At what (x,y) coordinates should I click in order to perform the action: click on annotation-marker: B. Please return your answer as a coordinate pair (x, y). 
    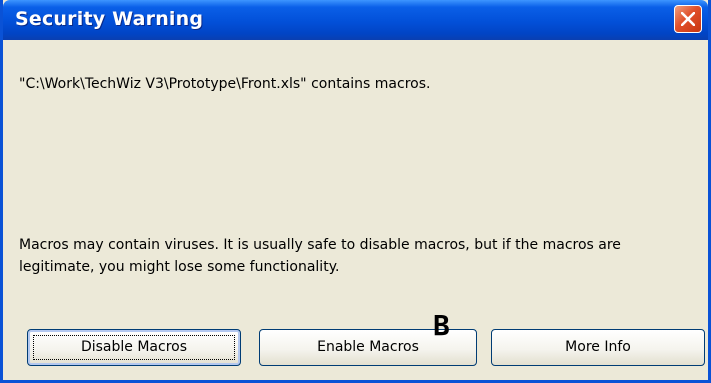
    Looking at the image, I should click on (441, 325).